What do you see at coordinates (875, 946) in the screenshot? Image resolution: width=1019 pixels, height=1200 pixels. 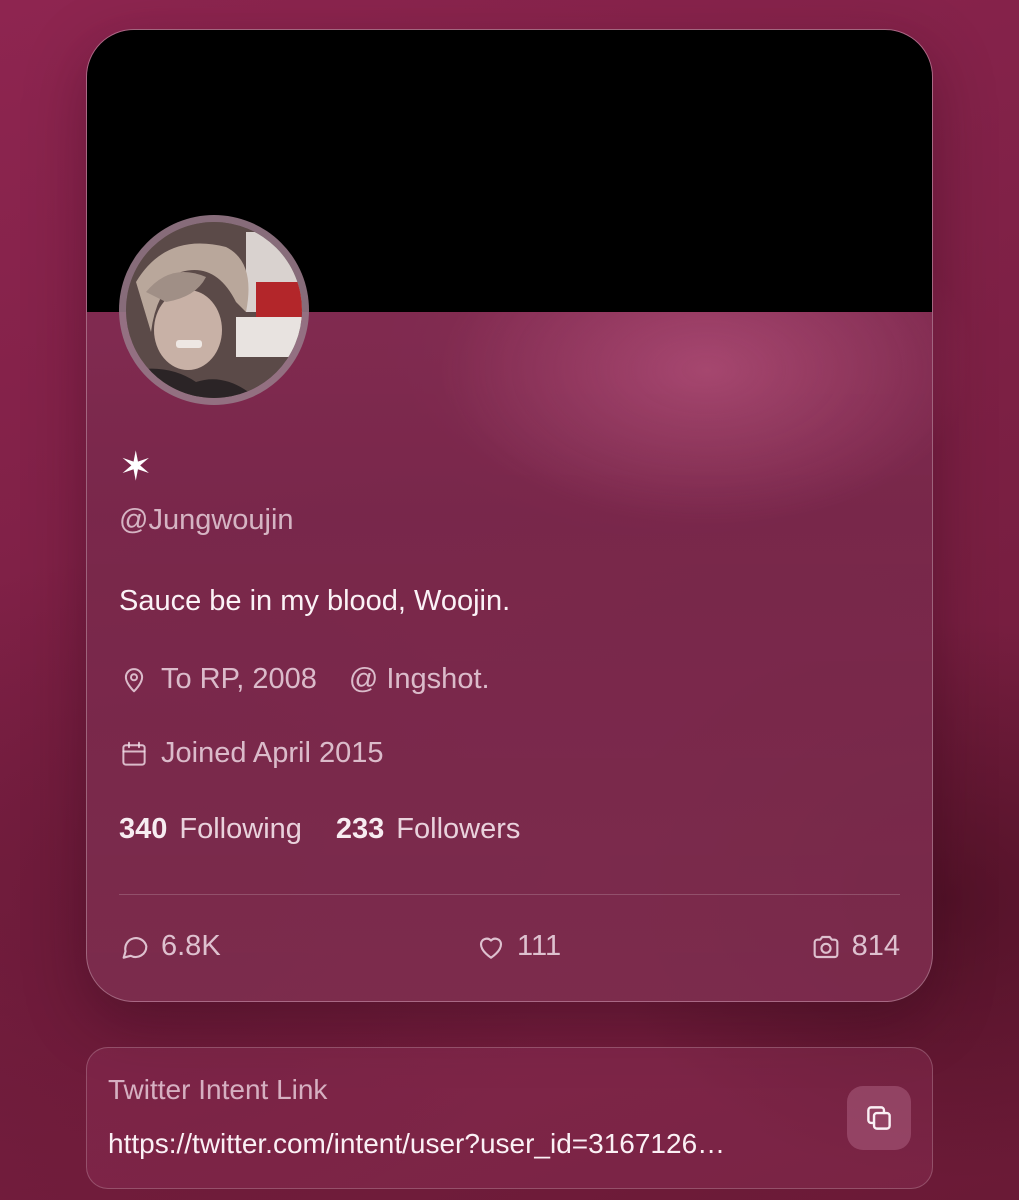 I see `media-count: 814` at bounding box center [875, 946].